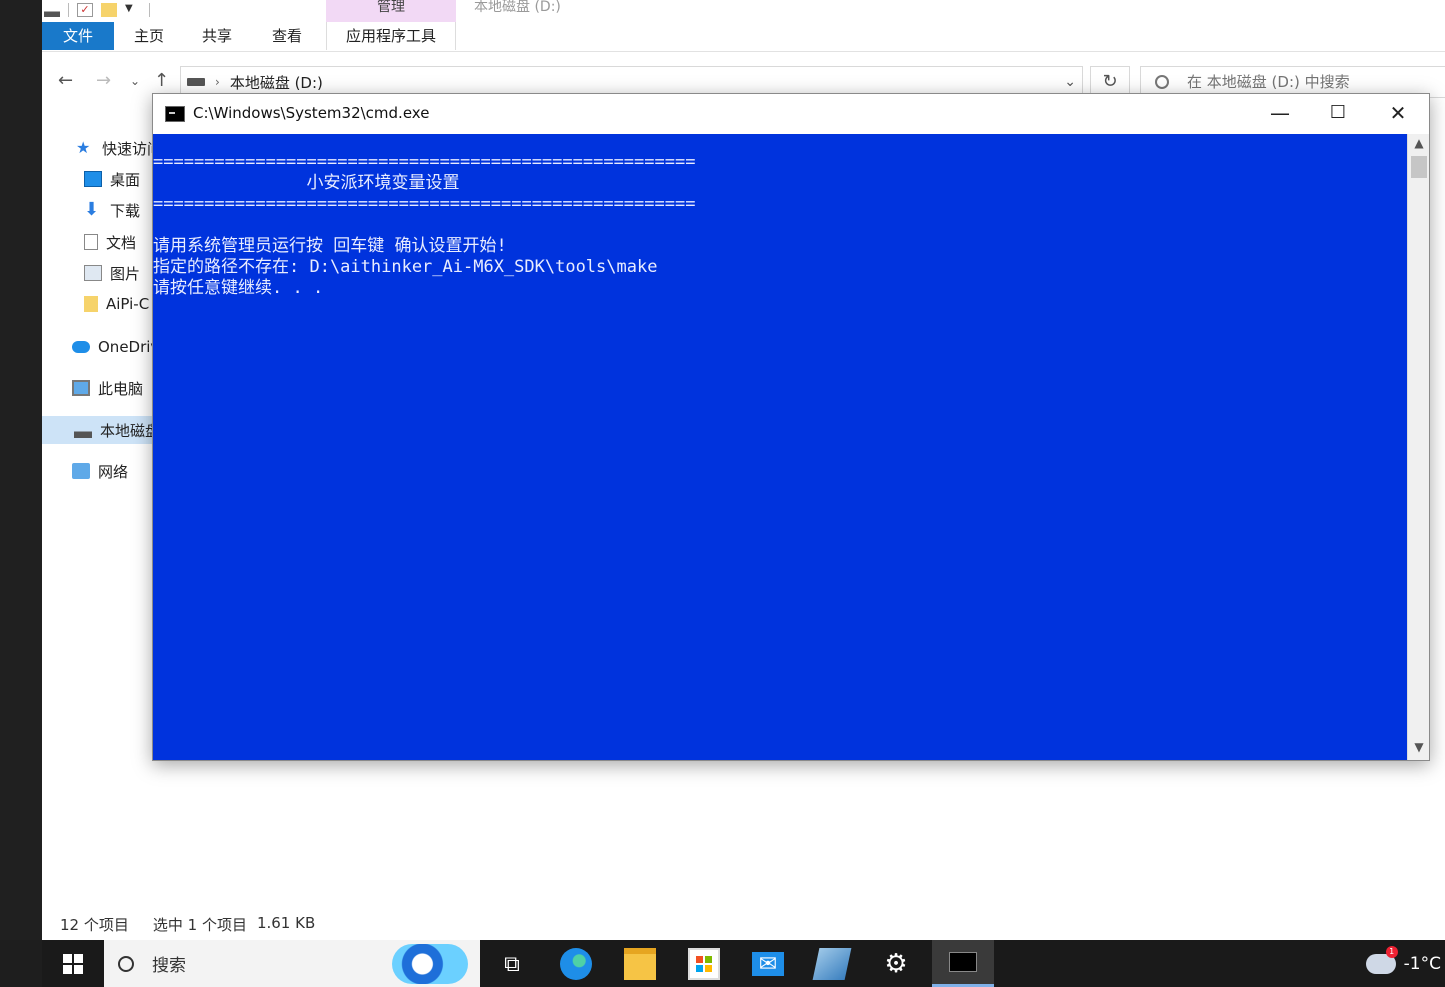 This screenshot has width=1445, height=987. What do you see at coordinates (85, 10) in the screenshot?
I see `properties-icon: ✓` at bounding box center [85, 10].